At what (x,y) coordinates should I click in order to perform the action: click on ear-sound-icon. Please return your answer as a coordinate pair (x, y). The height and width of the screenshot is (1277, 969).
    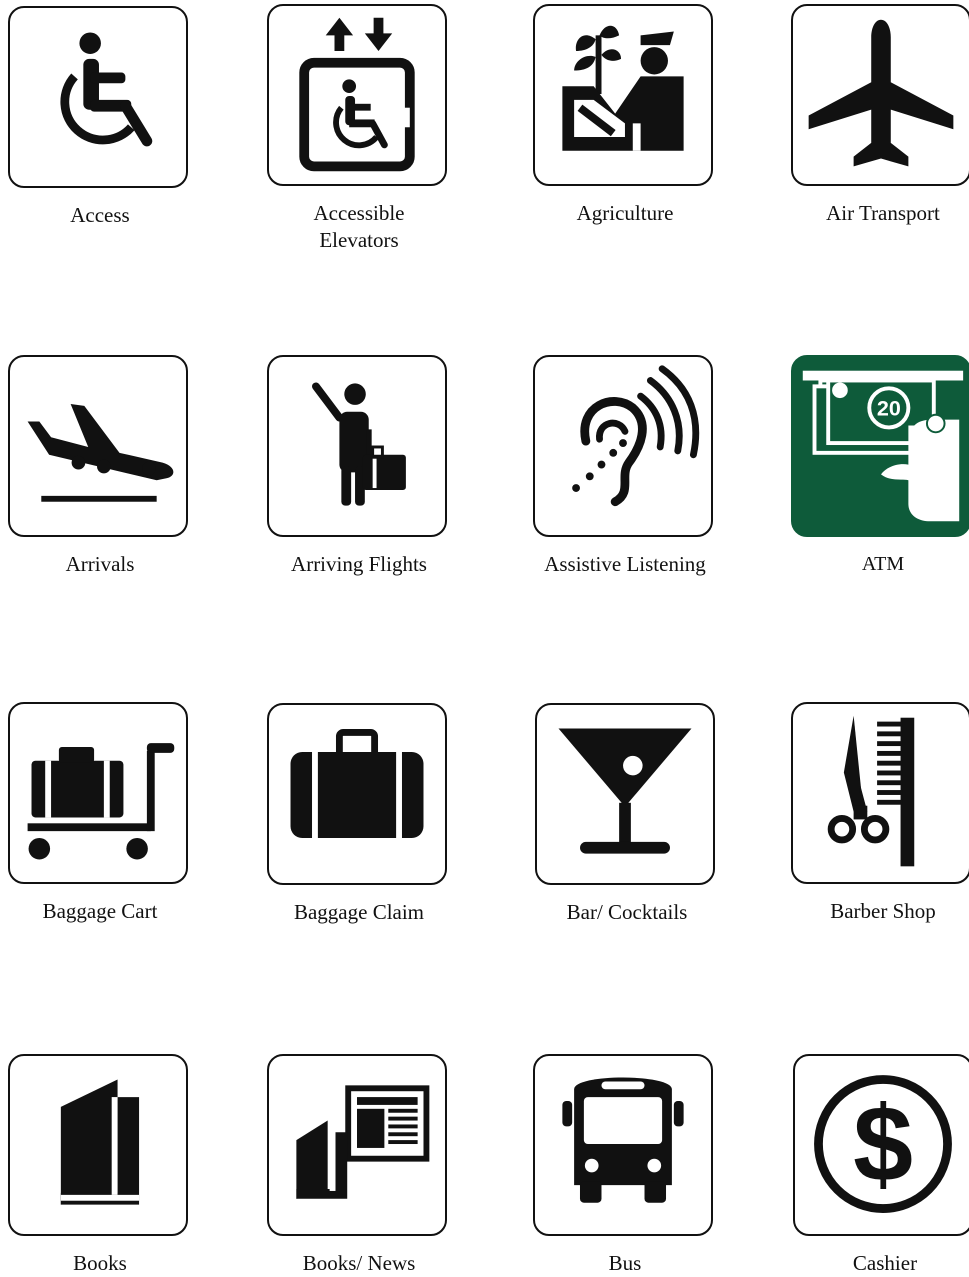
    Looking at the image, I should click on (636, 436).